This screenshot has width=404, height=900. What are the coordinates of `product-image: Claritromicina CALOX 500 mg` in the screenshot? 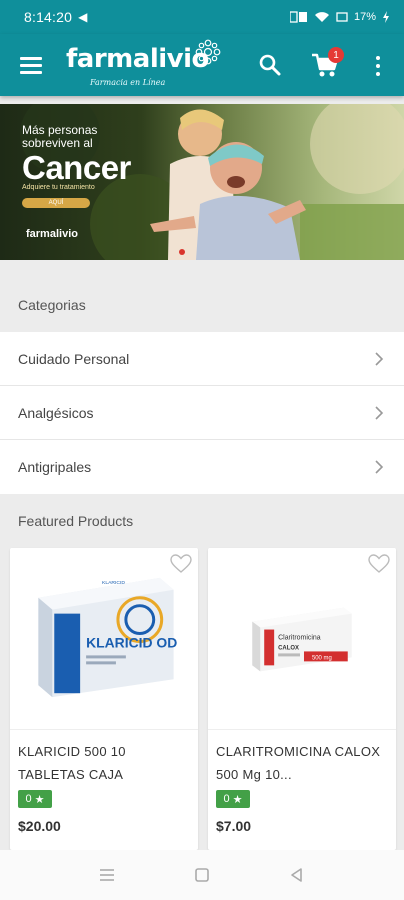 It's located at (302, 639).